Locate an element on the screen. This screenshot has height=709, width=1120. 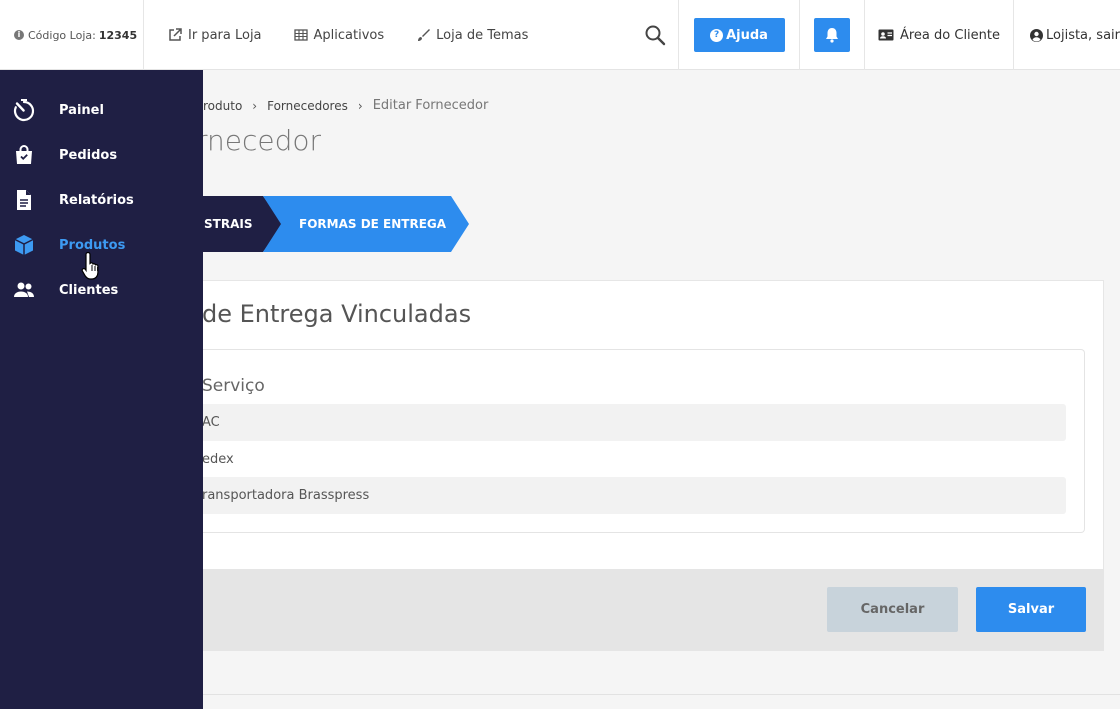
client-area-link: Área do Cliente is located at coordinates (939, 35).